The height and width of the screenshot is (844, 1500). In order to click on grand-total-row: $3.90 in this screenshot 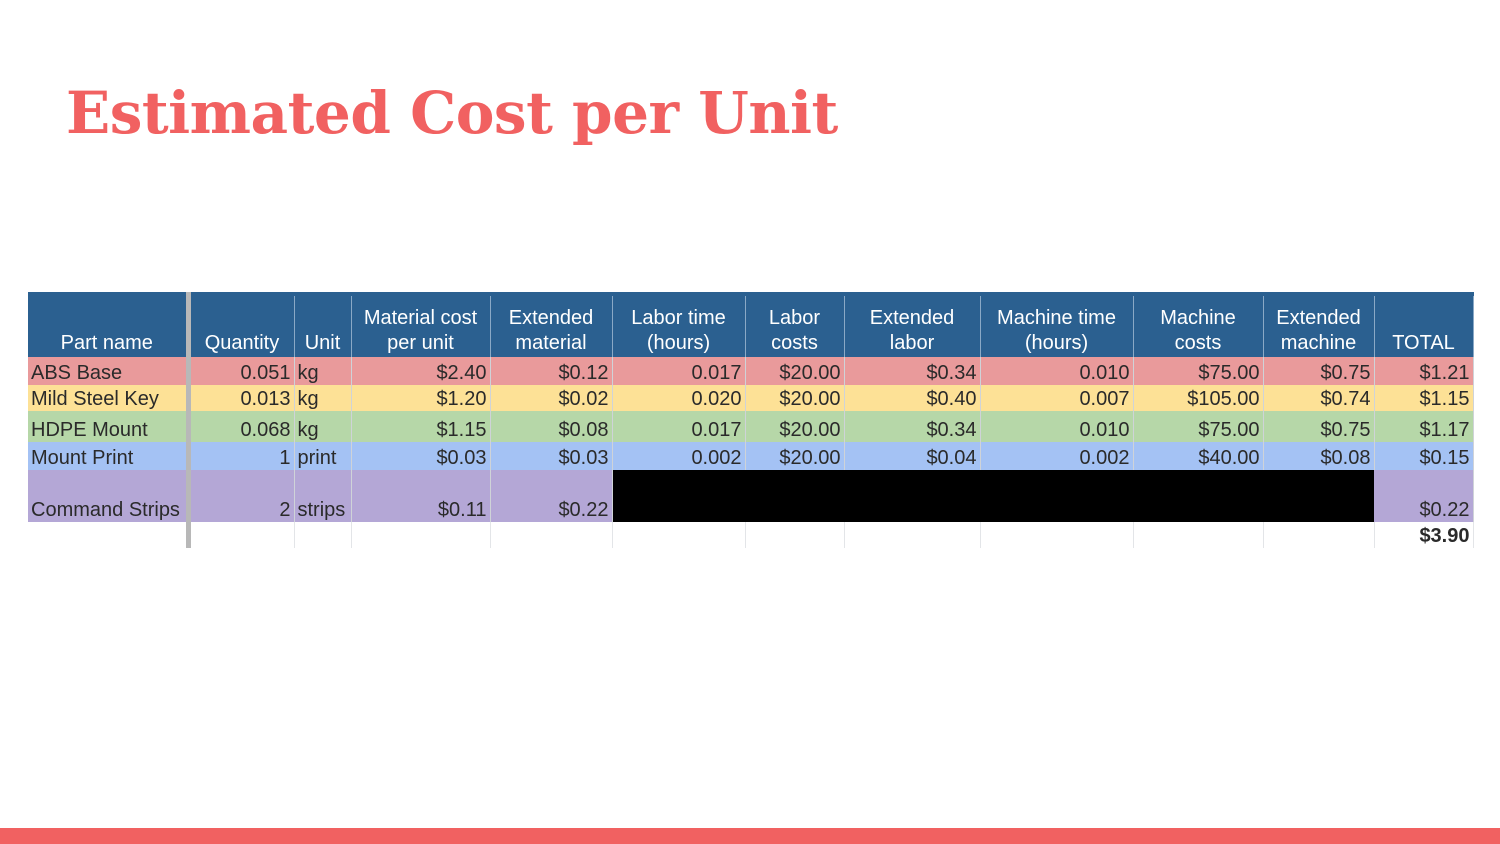, I will do `click(751, 535)`.